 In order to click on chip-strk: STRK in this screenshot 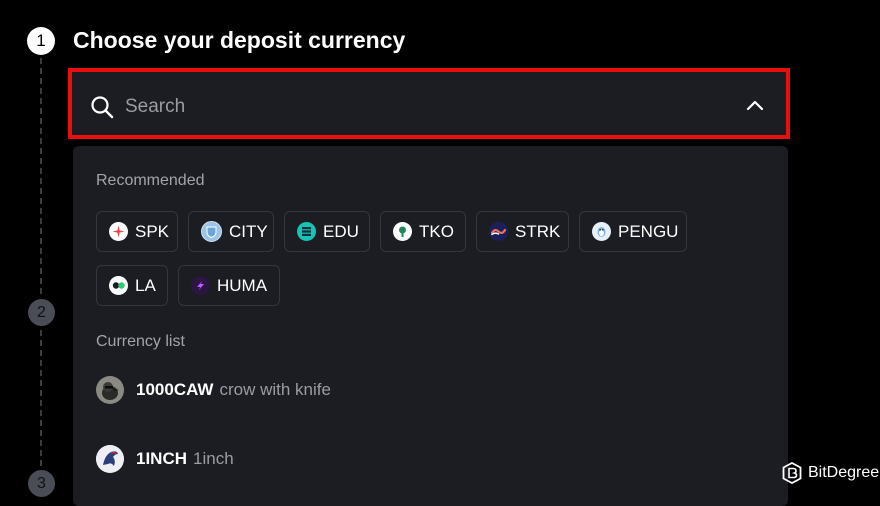, I will do `click(522, 231)`.